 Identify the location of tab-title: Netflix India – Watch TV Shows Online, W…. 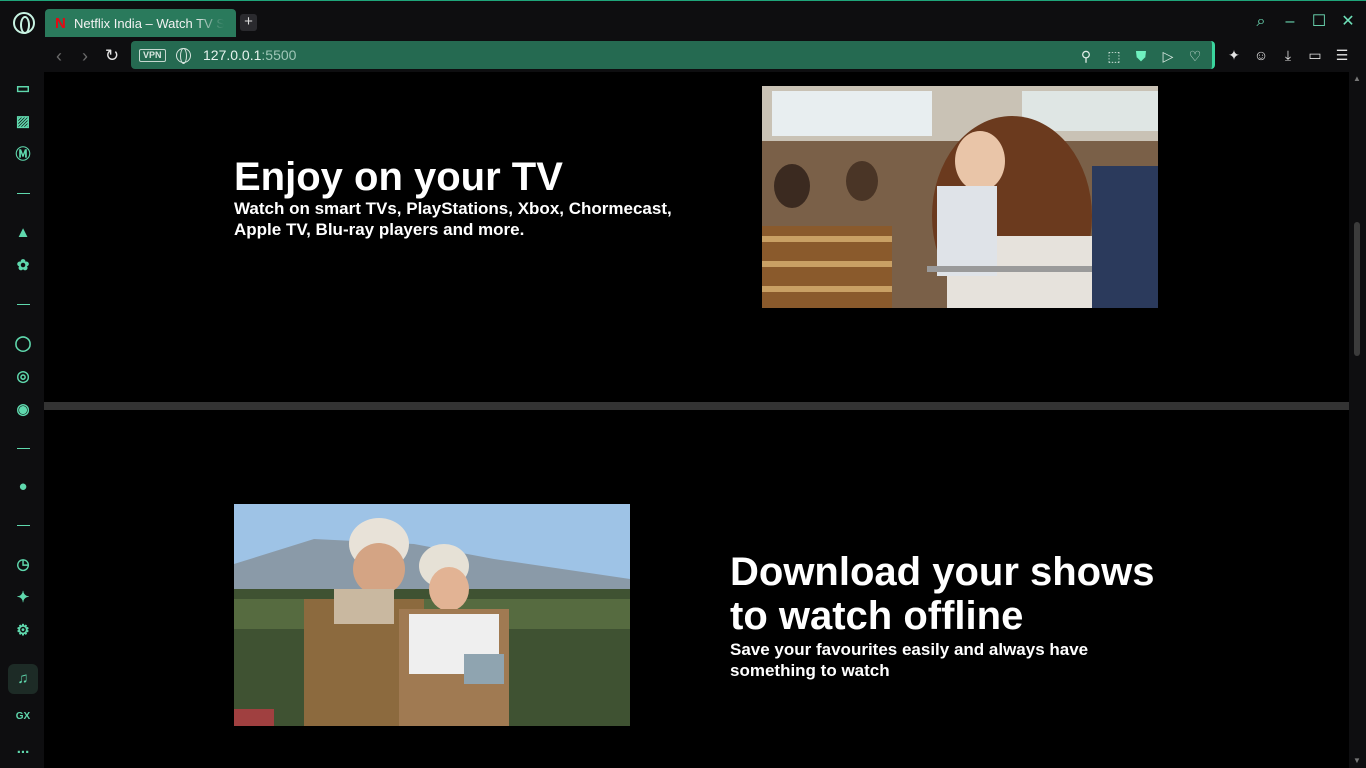
(149, 23).